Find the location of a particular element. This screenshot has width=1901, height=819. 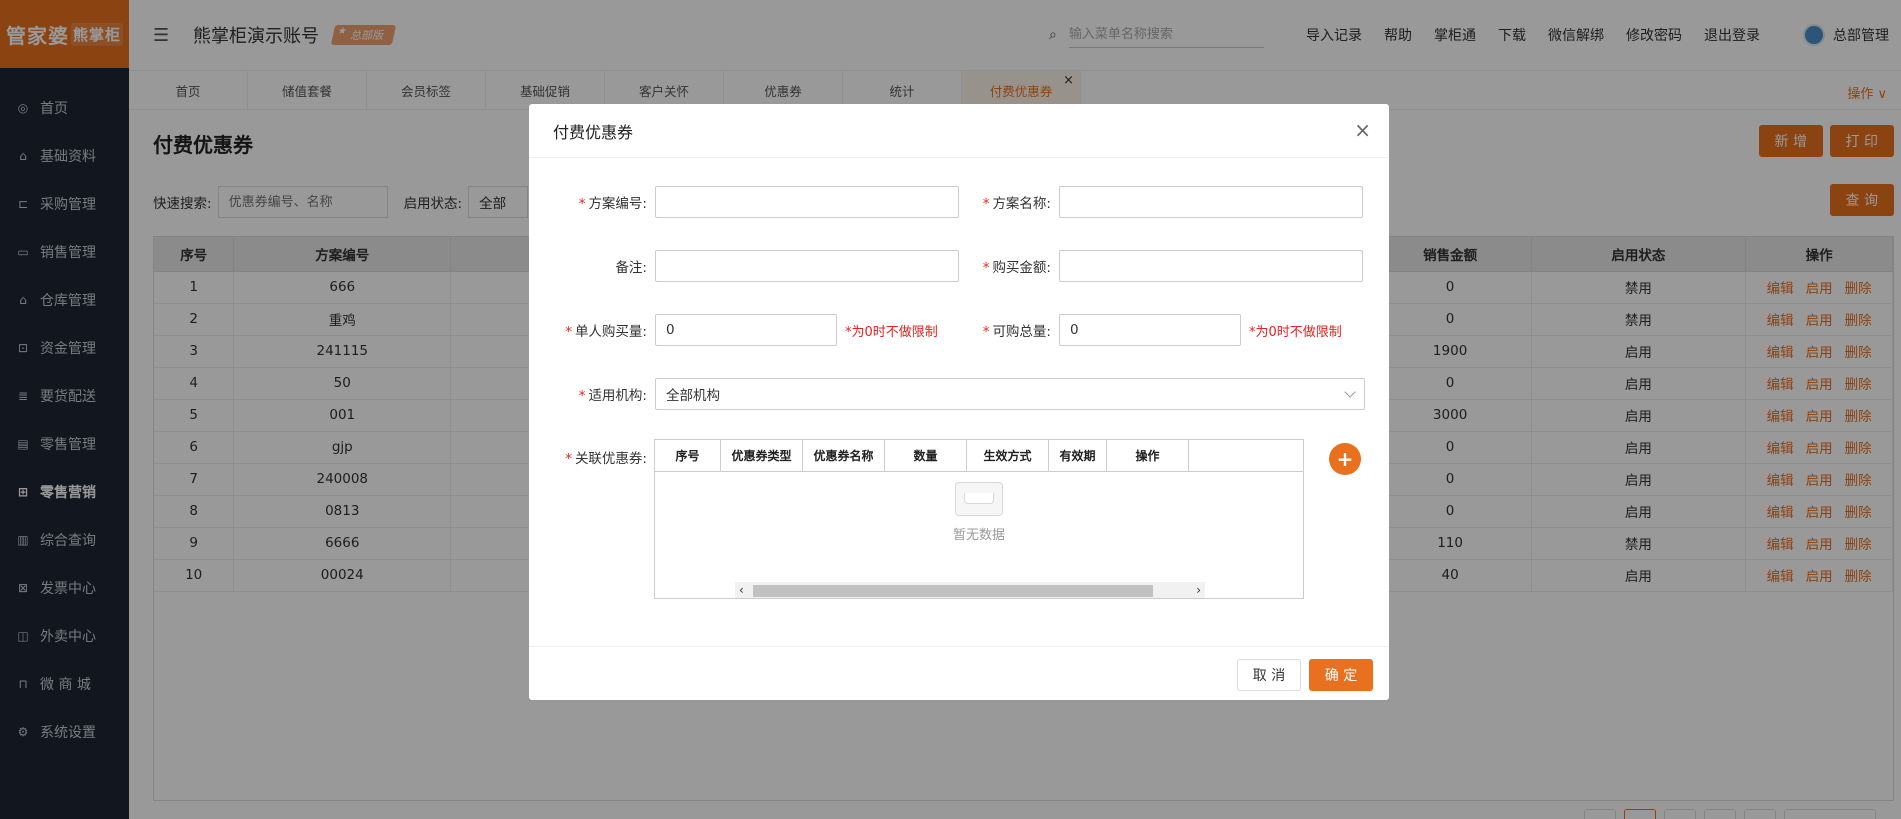

cancel-button: 取 消 is located at coordinates (1269, 675).